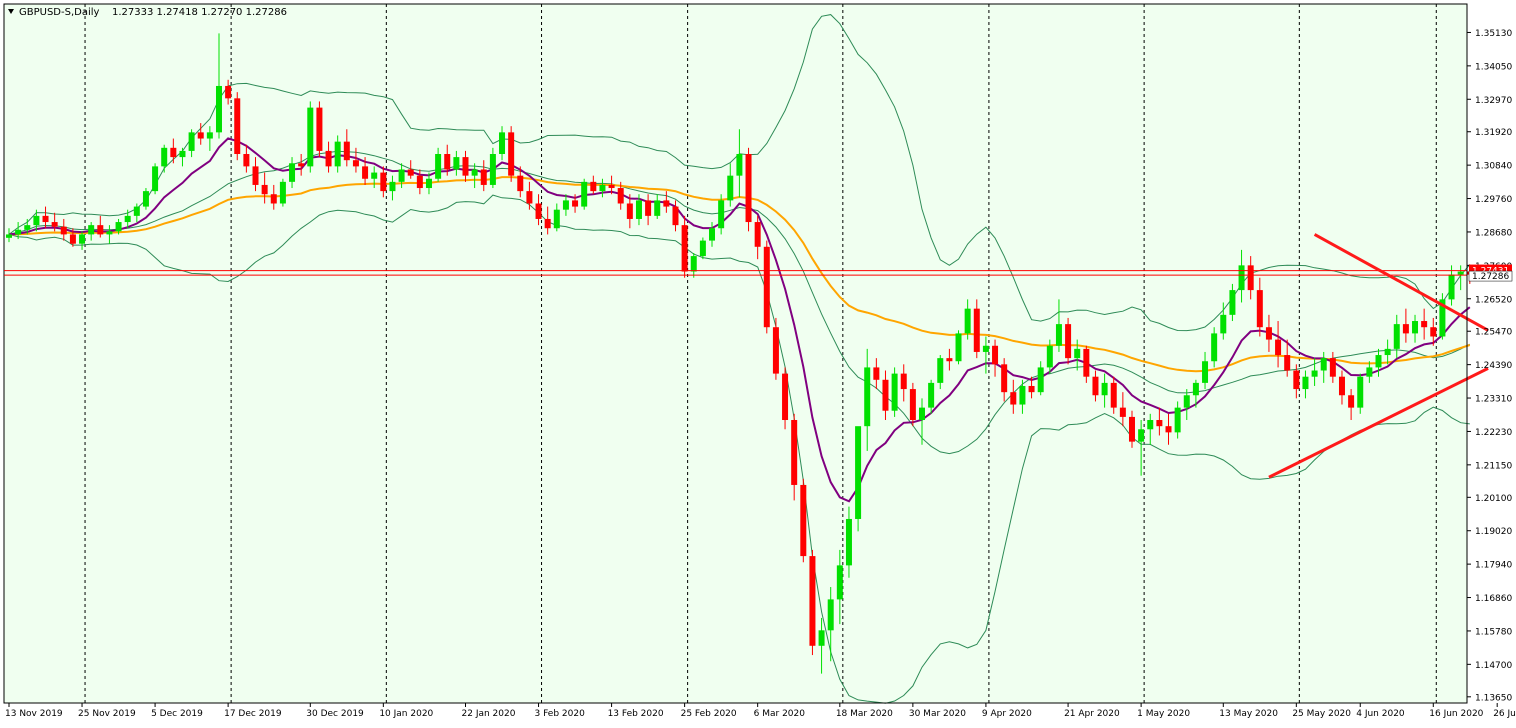 The height and width of the screenshot is (728, 1516). Describe the element at coordinates (1493, 133) in the screenshot. I see `price-tick-label: 1.31920` at that location.